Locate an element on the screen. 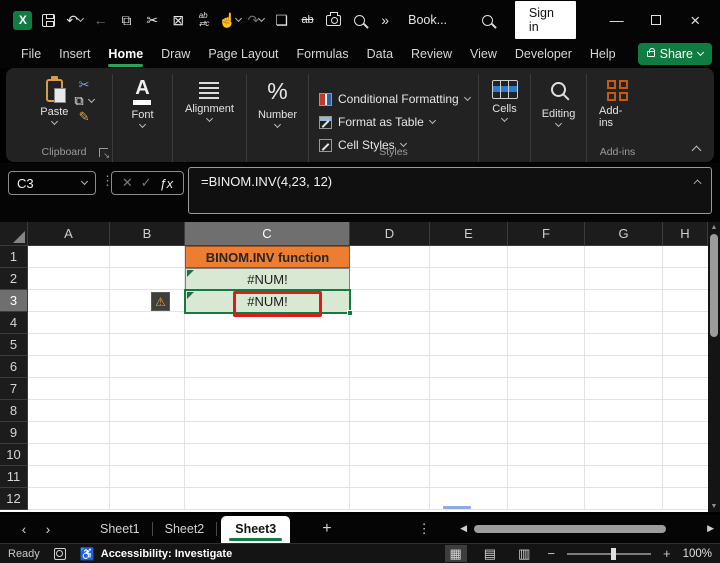  new-file-button: ❏ is located at coordinates (282, 20).